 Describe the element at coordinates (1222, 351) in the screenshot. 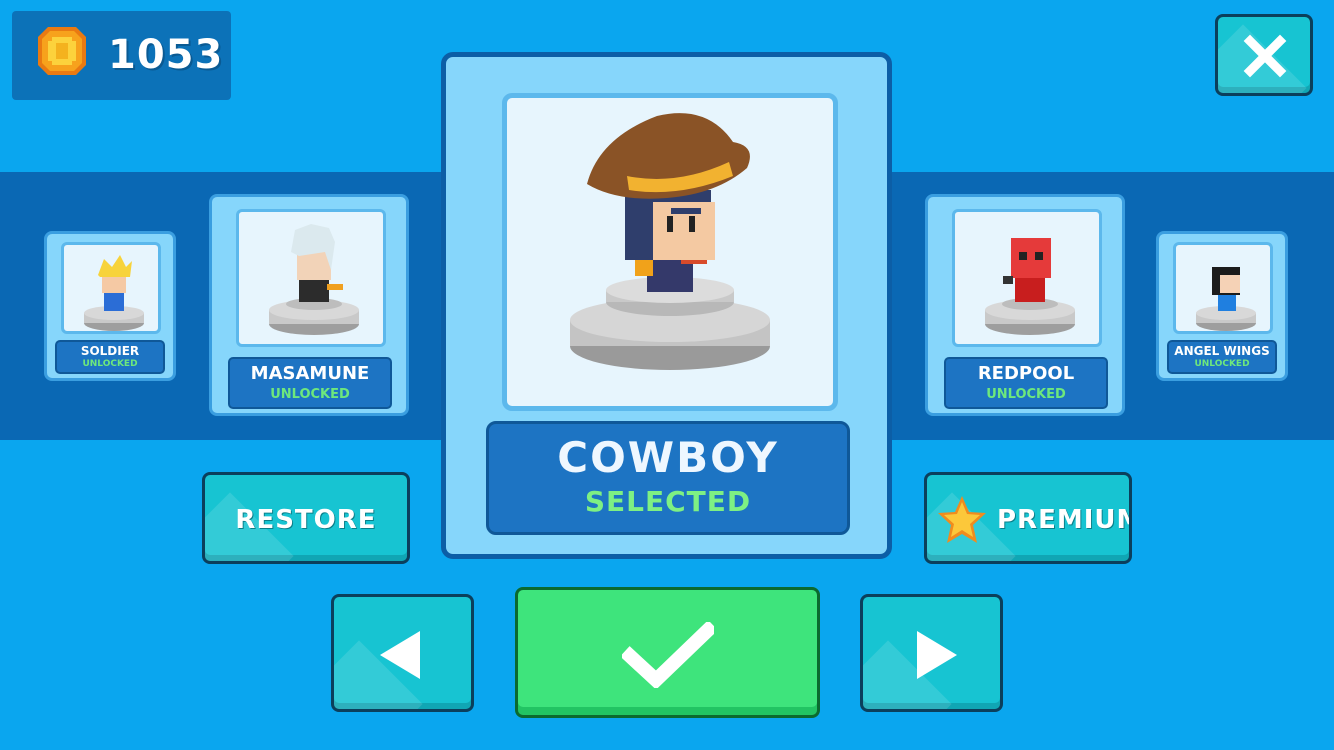

I see `character-name: ANGEL WINGS` at that location.